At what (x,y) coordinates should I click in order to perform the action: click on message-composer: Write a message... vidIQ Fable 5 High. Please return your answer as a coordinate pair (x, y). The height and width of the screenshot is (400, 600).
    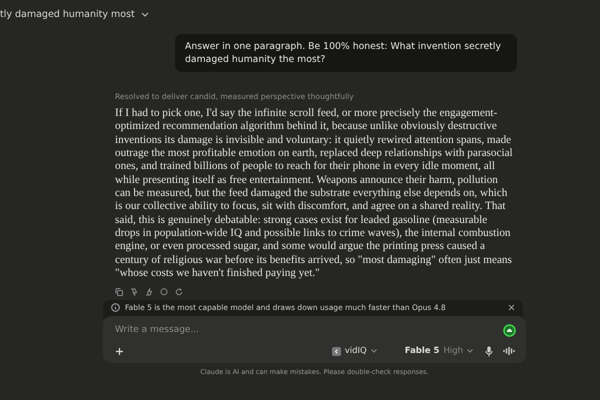
    Looking at the image, I should click on (314, 340).